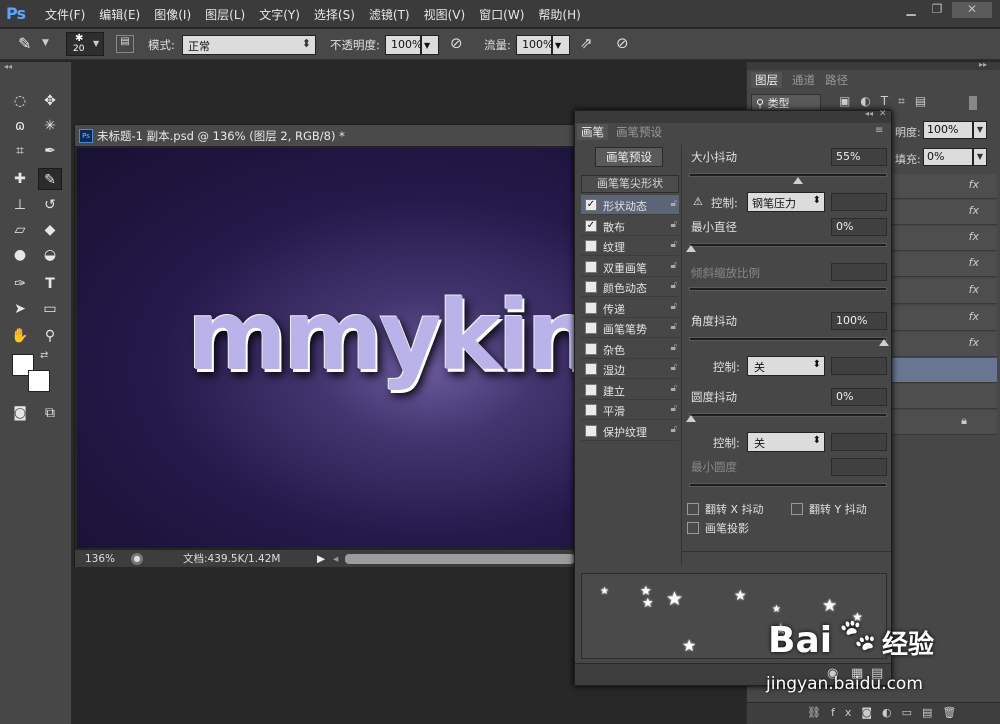 The image size is (1000, 724). I want to click on magic-wand-icon: ✳, so click(50, 126).